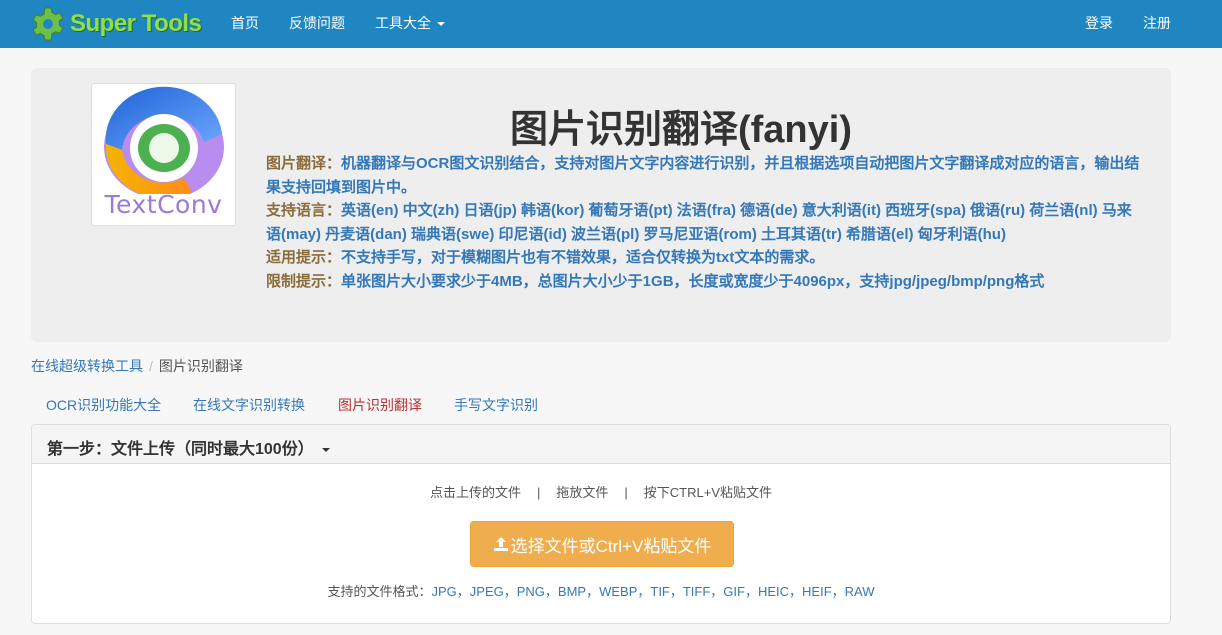 The image size is (1222, 635). What do you see at coordinates (611, 24) in the screenshot?
I see `navbar: Super Tools 首页 反馈问题 工具大全 登录 注册` at bounding box center [611, 24].